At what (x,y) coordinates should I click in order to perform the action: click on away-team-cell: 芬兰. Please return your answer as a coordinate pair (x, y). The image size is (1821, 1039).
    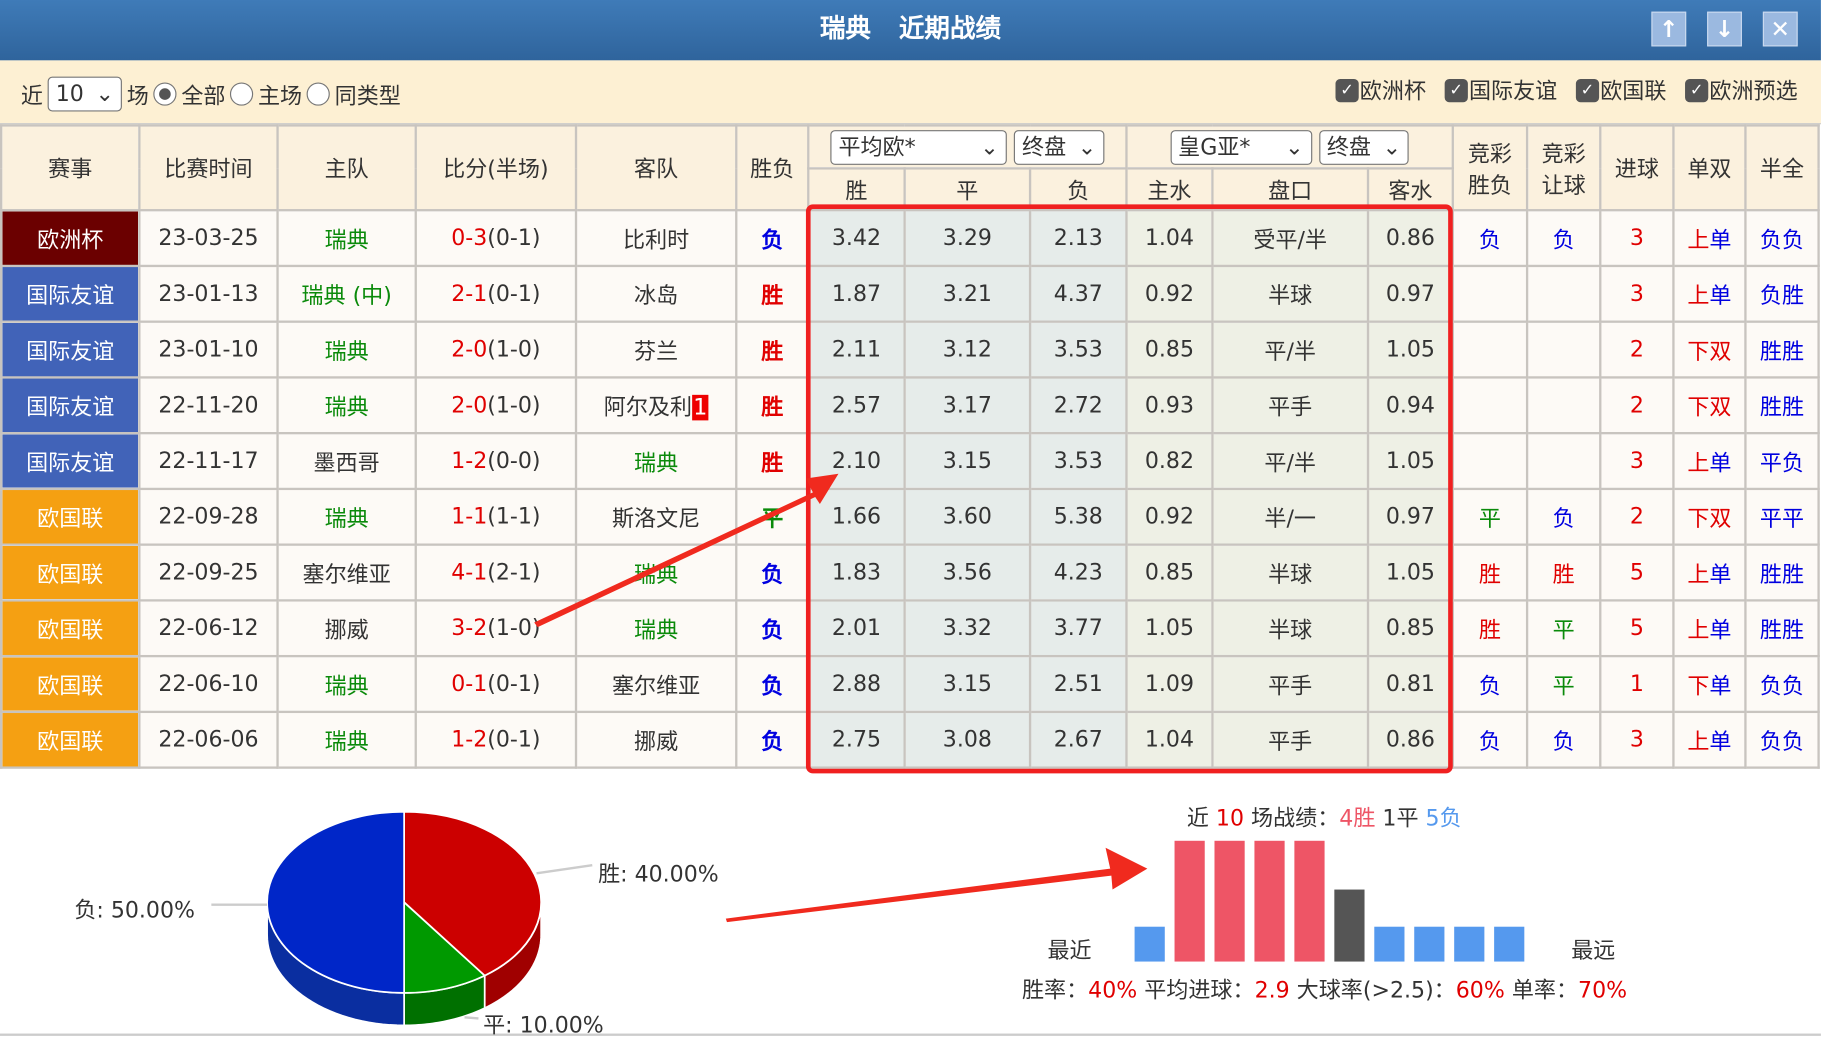
    Looking at the image, I should click on (656, 349).